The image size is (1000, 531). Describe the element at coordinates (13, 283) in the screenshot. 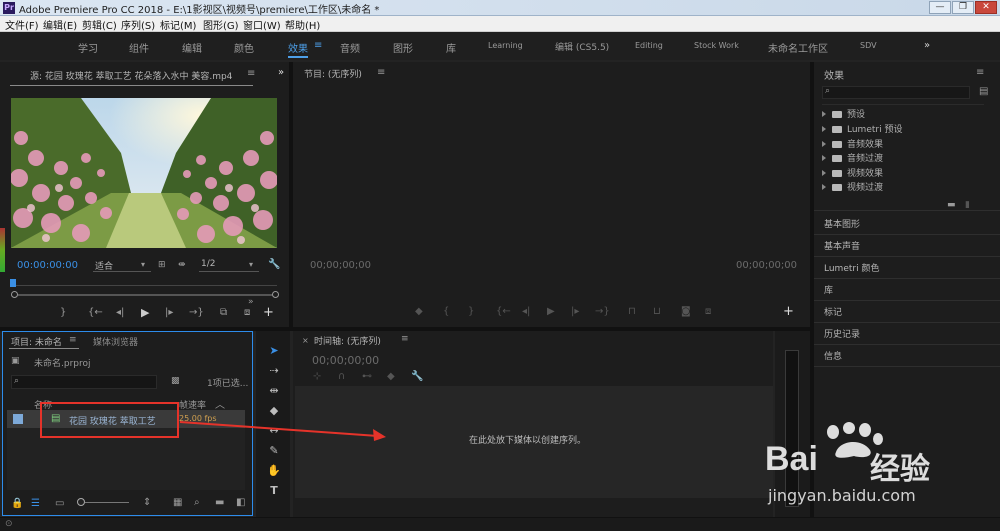

I see `playhead` at that location.